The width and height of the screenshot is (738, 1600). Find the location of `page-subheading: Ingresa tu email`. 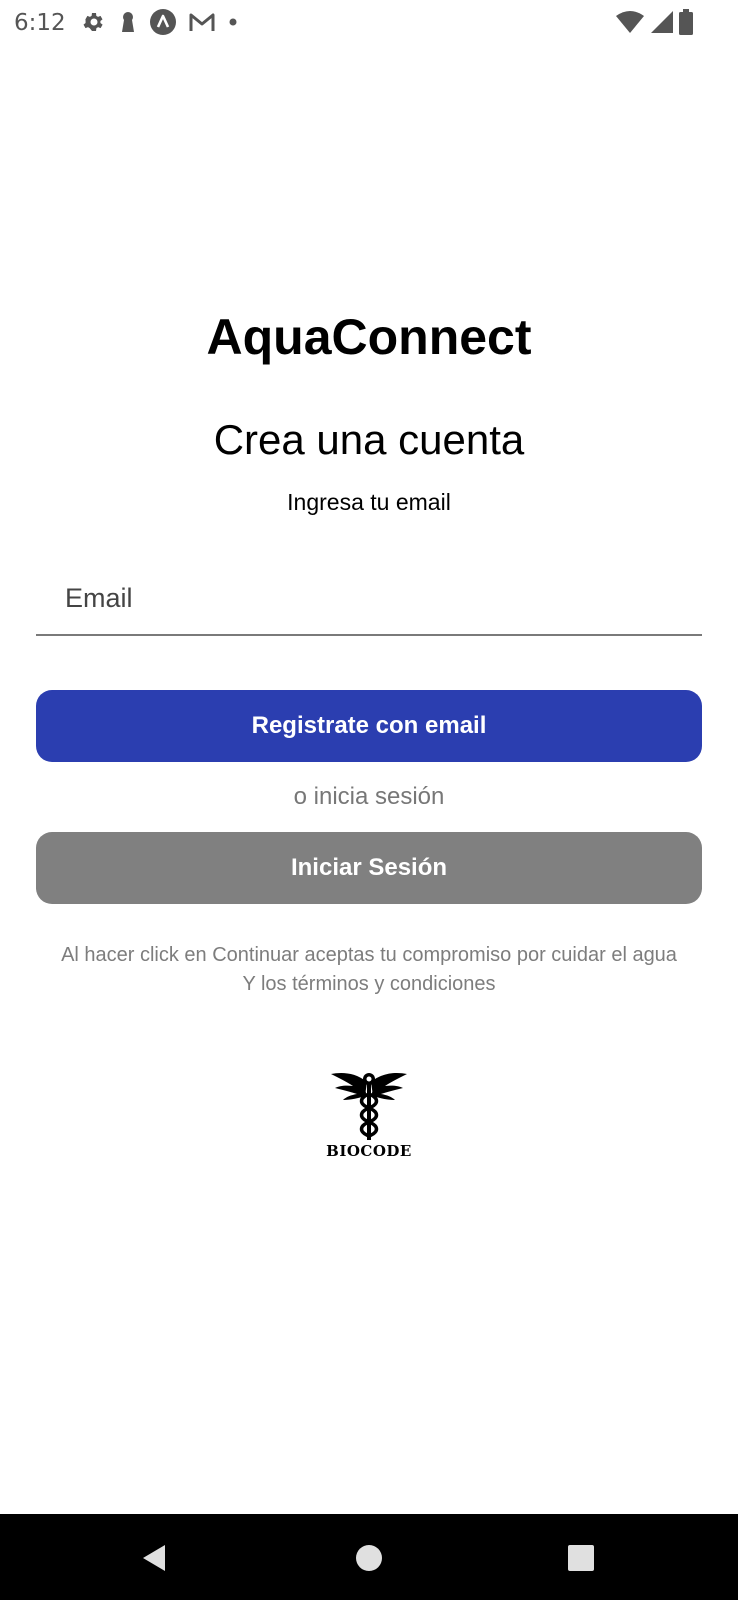

page-subheading: Ingresa tu email is located at coordinates (369, 502).